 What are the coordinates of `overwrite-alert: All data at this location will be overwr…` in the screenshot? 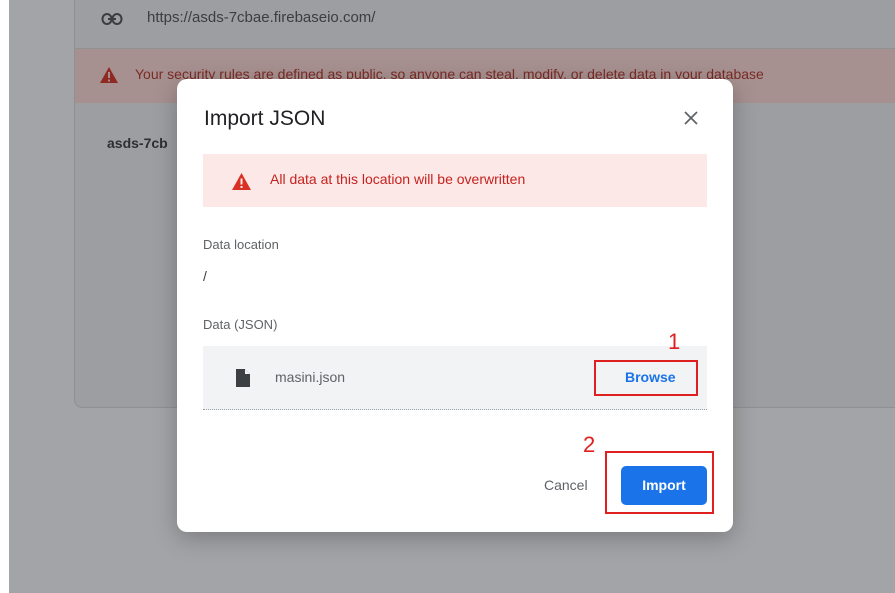 It's located at (455, 180).